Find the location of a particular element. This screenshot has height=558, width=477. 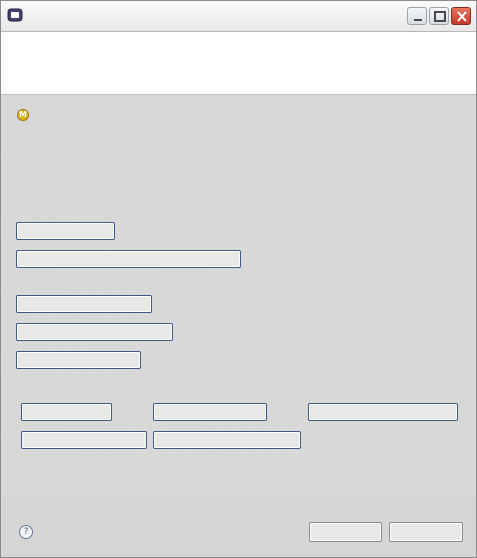

app-icon is located at coordinates (15, 15).